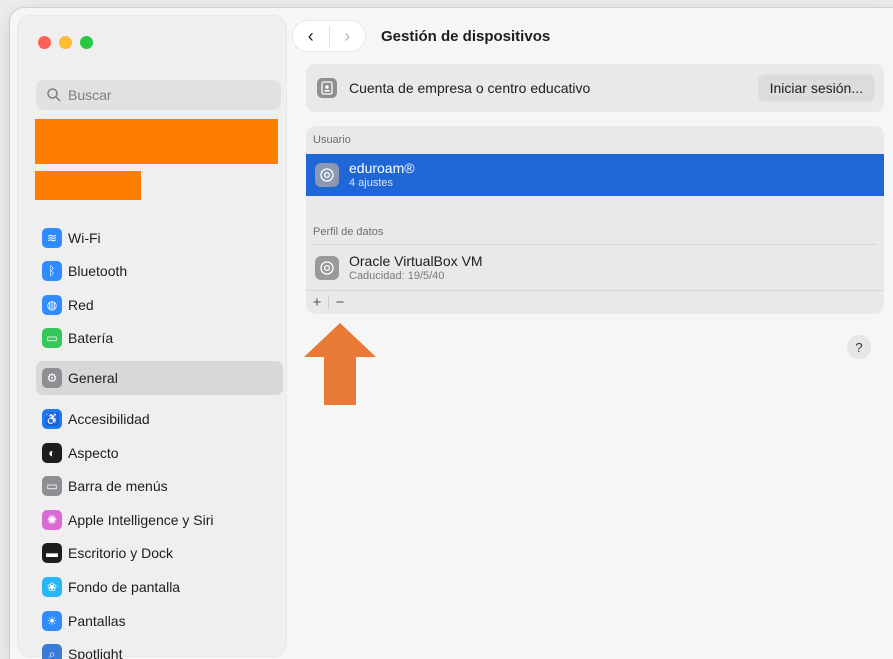  What do you see at coordinates (416, 261) in the screenshot?
I see `profile-name: Oracle VirtualBox VM` at bounding box center [416, 261].